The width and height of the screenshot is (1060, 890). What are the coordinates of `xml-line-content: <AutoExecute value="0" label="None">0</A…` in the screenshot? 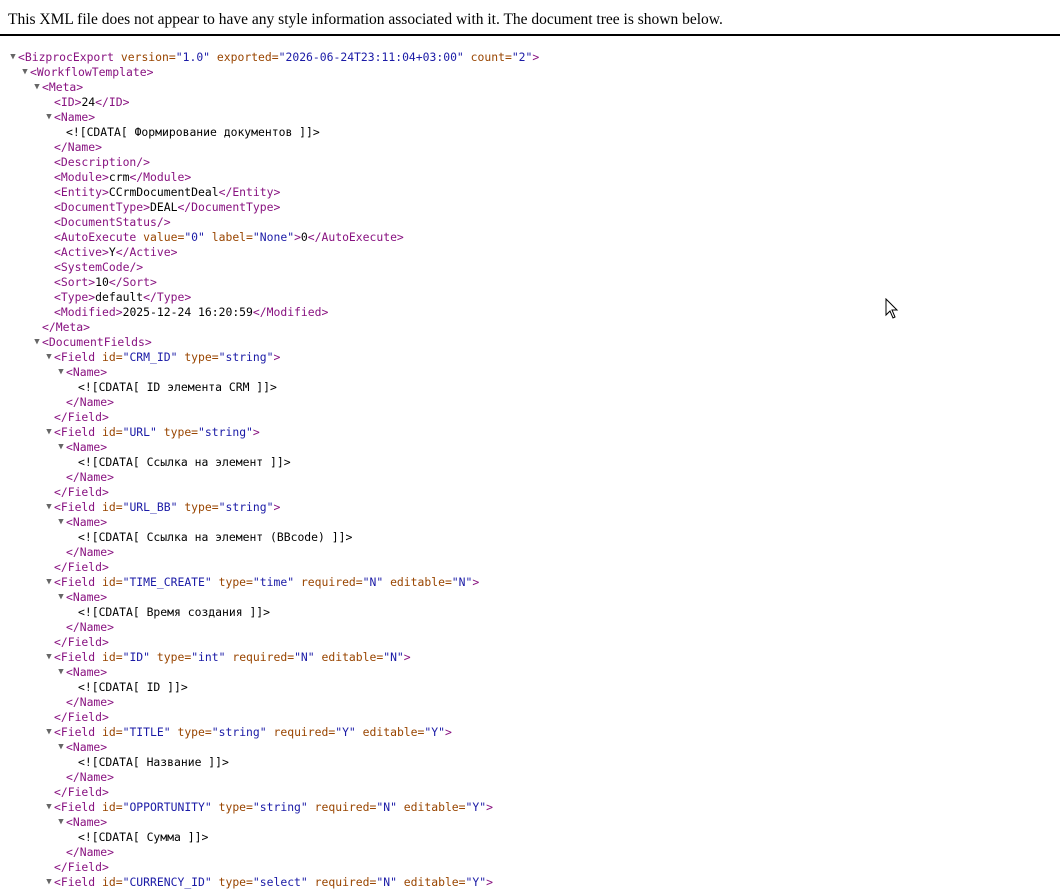 It's located at (229, 237).